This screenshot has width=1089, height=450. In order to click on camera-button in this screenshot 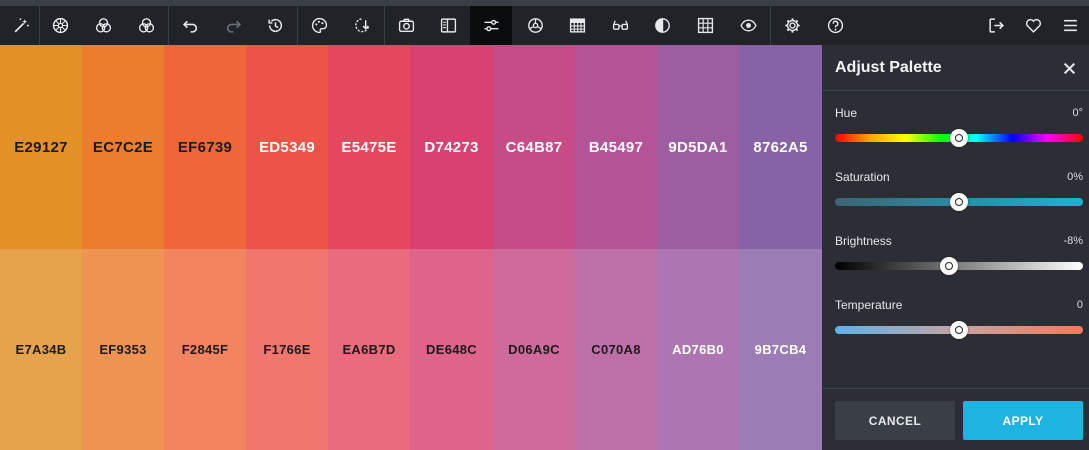, I will do `click(406, 25)`.